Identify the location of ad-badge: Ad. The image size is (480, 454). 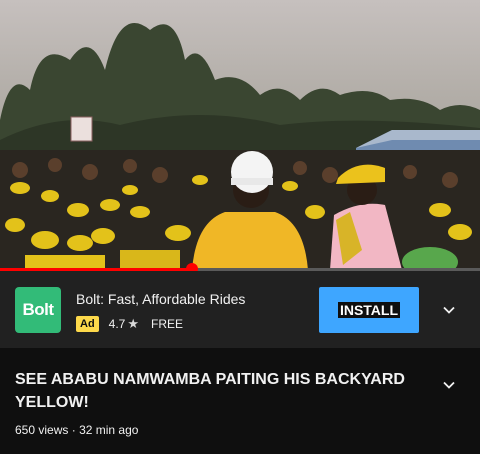
(87, 324).